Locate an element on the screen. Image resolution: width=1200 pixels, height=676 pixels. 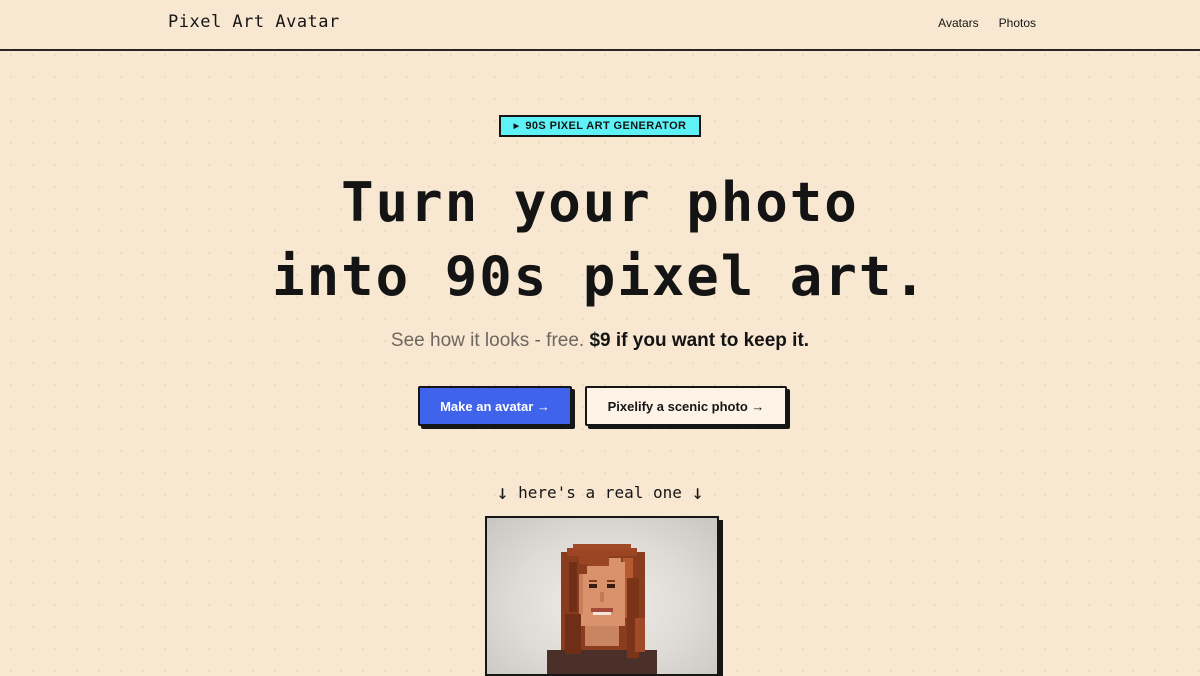
nav-link-photos: Photos is located at coordinates (1017, 23).